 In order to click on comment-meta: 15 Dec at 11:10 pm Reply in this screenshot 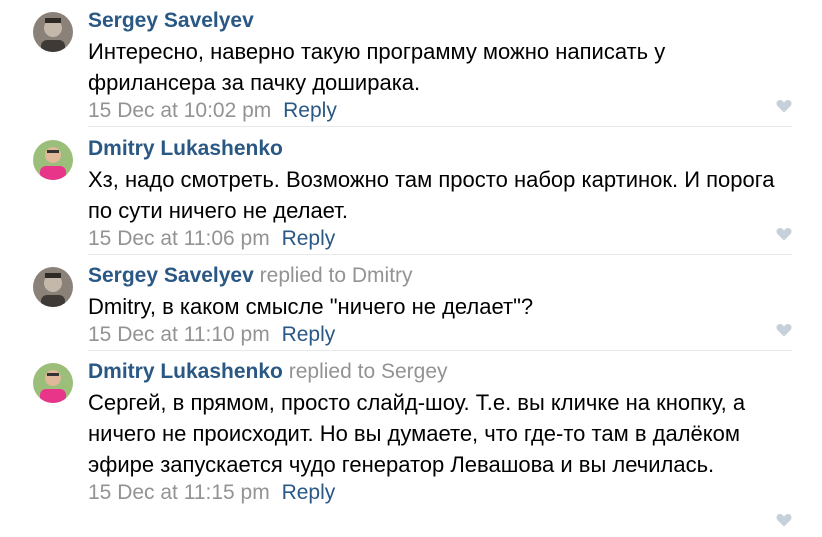, I will do `click(440, 335)`.